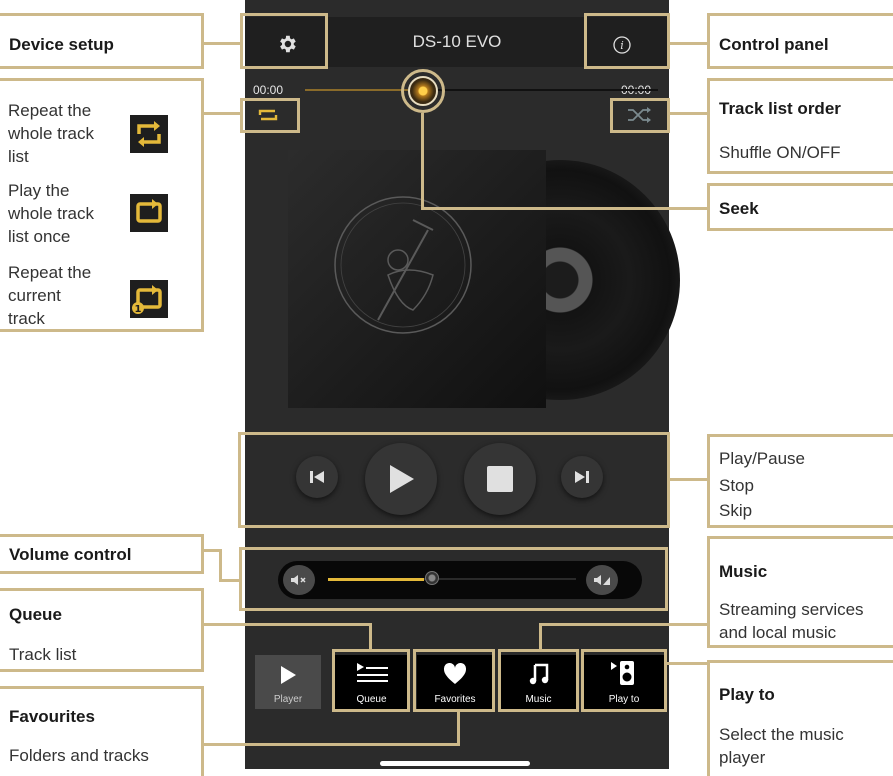 Image resolution: width=893 pixels, height=776 pixels. What do you see at coordinates (627, 41) in the screenshot?
I see `info-highlight` at bounding box center [627, 41].